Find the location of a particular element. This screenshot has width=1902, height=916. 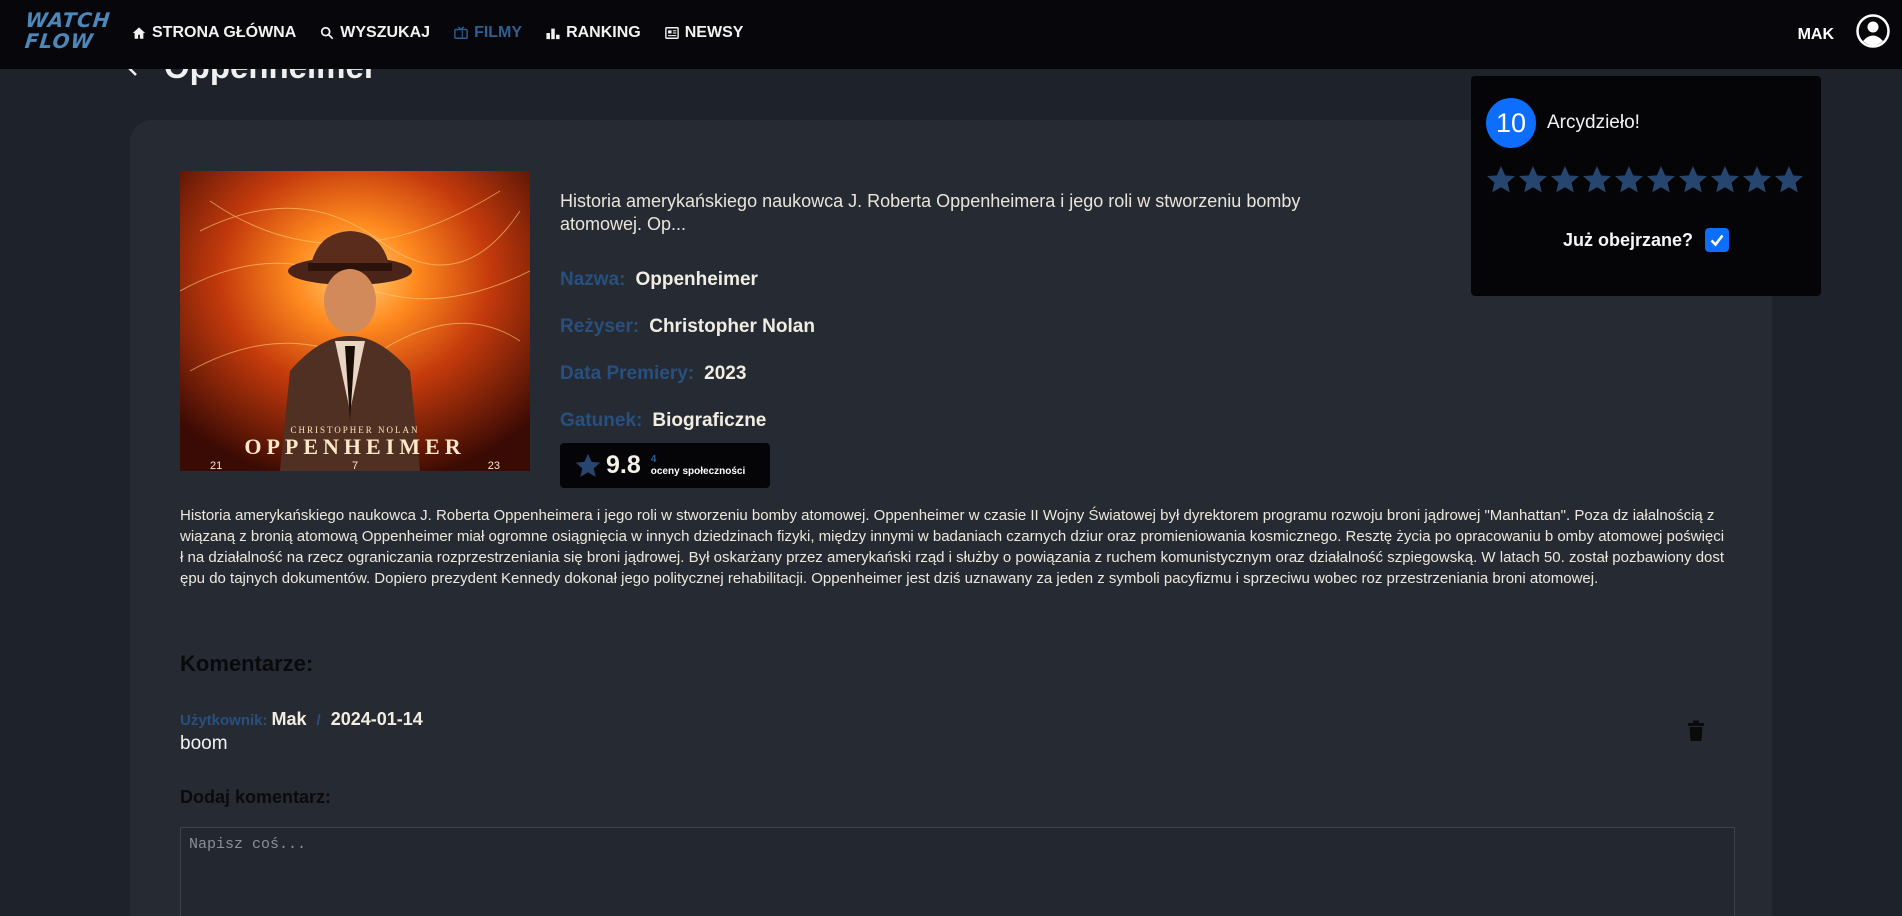

user-score: 10 is located at coordinates (1511, 123).